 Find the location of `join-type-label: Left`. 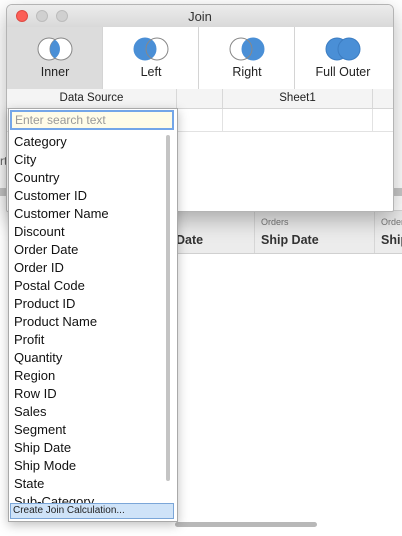

join-type-label: Left is located at coordinates (151, 72).